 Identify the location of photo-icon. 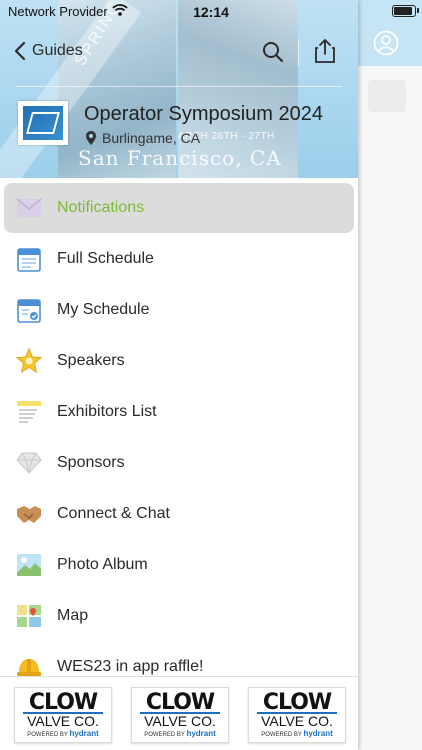
(29, 565).